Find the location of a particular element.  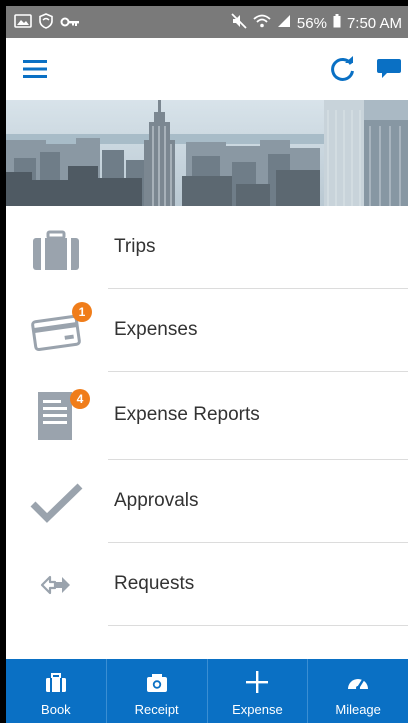

checkmark-icon is located at coordinates (56, 502).